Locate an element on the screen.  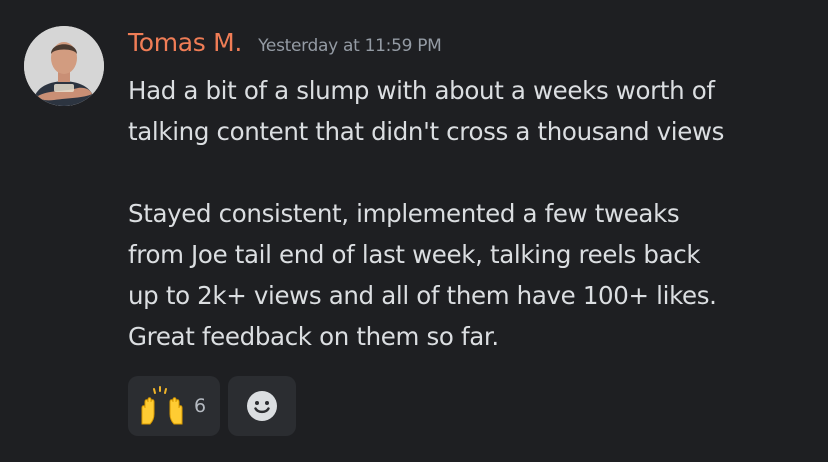
reactions-bar: 6 is located at coordinates (212, 406).